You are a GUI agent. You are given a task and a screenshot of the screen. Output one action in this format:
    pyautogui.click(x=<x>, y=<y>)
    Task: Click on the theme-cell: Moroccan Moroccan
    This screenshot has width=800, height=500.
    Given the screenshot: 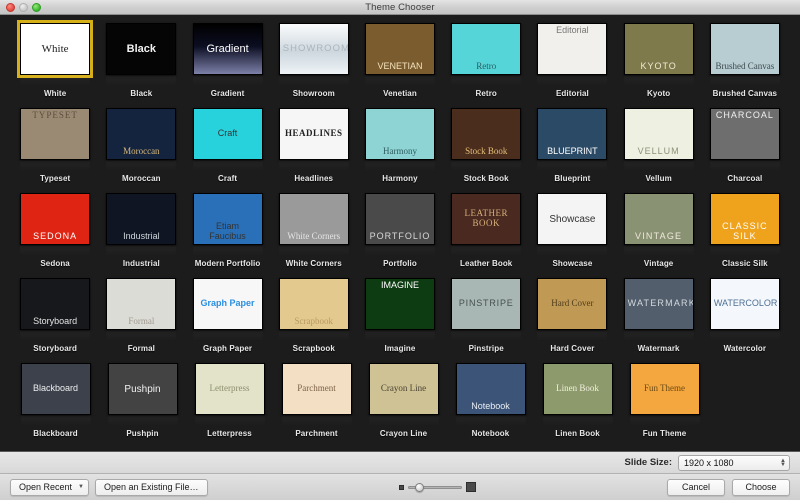 What is the action you would take?
    pyautogui.click(x=141, y=150)
    